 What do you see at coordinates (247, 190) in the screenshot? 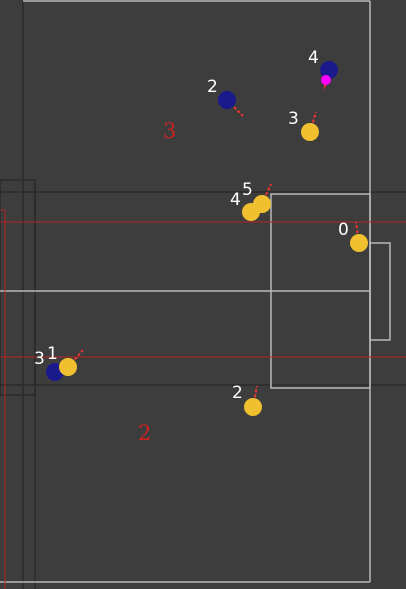
I see `player-number-yellow-5: 5` at bounding box center [247, 190].